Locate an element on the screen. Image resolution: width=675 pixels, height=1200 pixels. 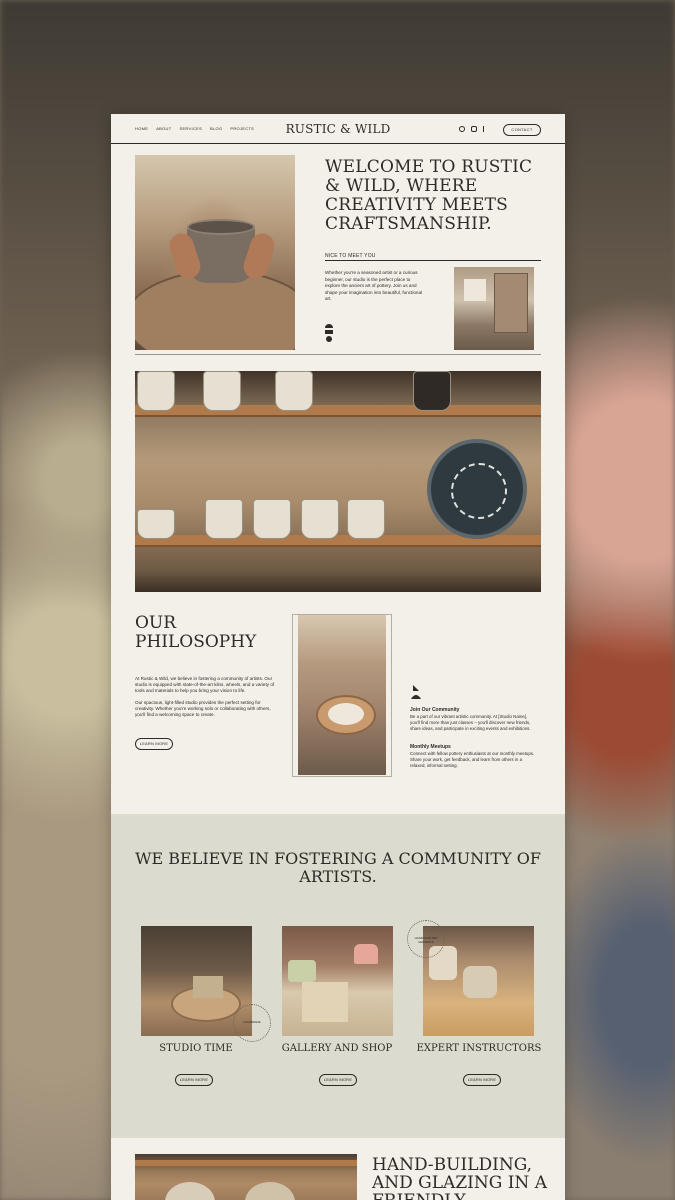
studio-interior-image is located at coordinates (494, 308).